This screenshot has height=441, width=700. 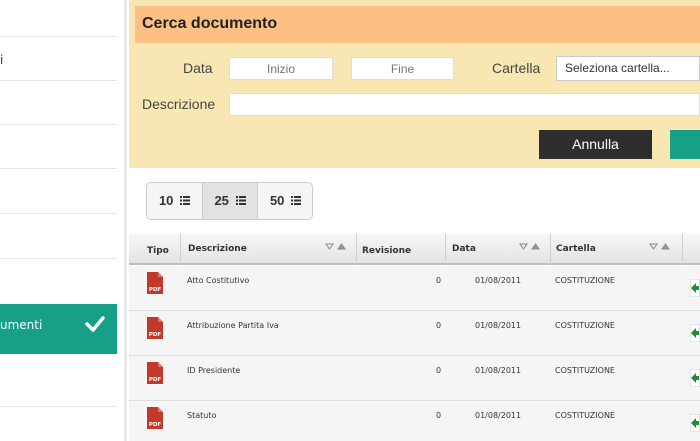 What do you see at coordinates (95, 324) in the screenshot?
I see `check-icon` at bounding box center [95, 324].